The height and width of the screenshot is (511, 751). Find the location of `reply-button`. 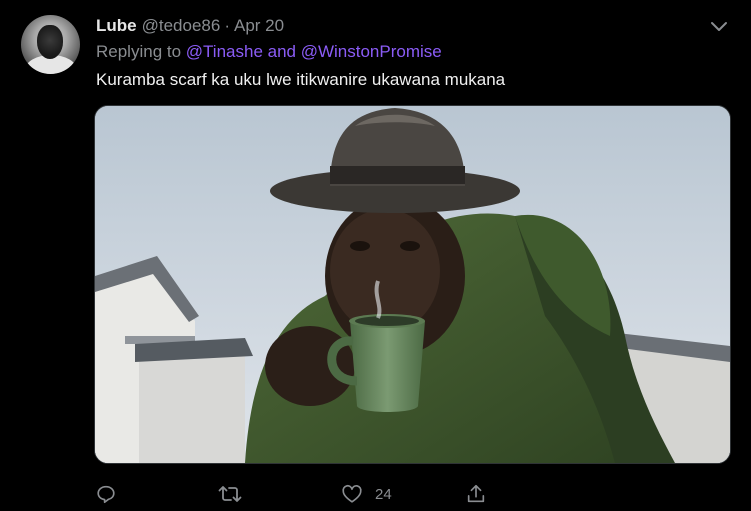

reply-button is located at coordinates (106, 494).